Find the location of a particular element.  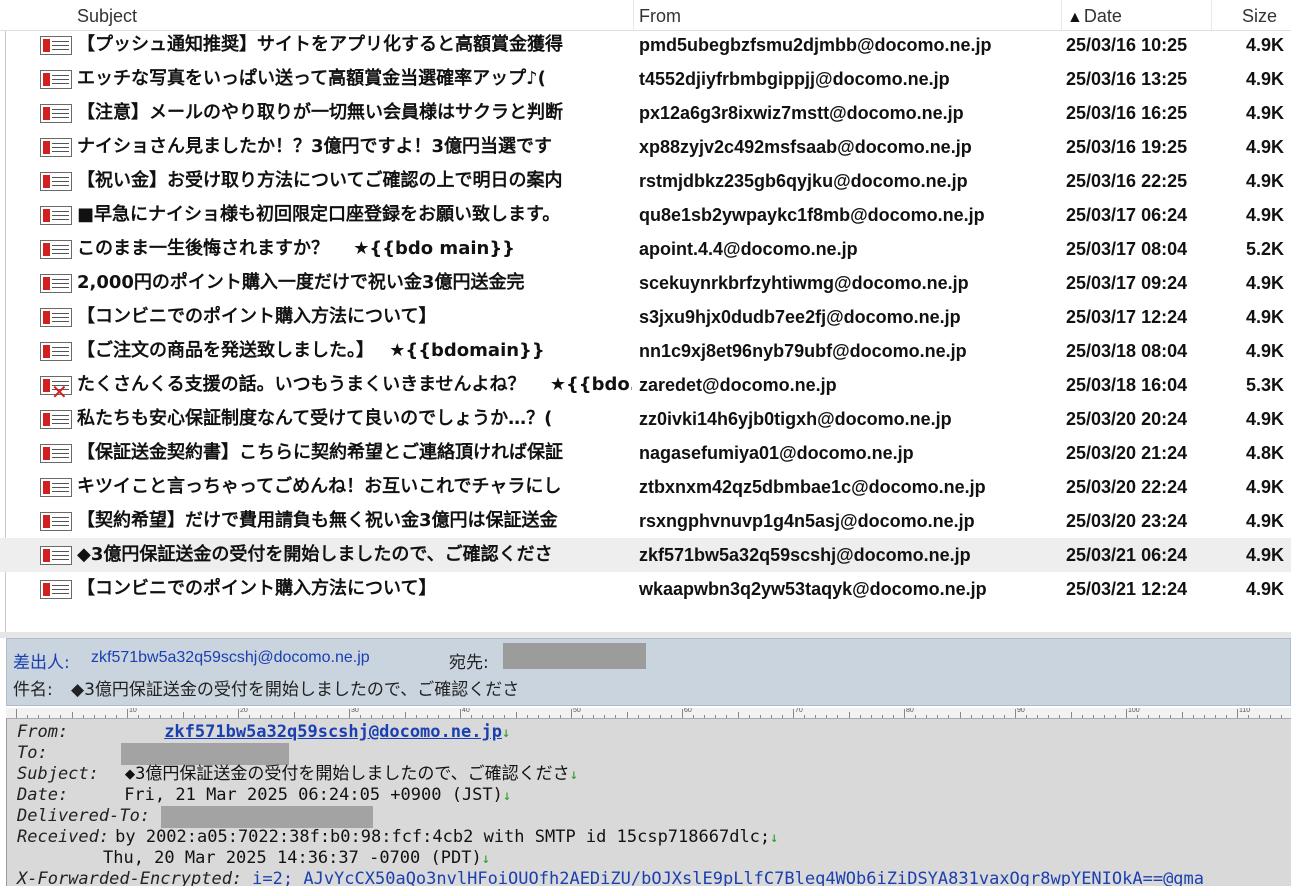

ruler-label: 110 is located at coordinates (1245, 711).